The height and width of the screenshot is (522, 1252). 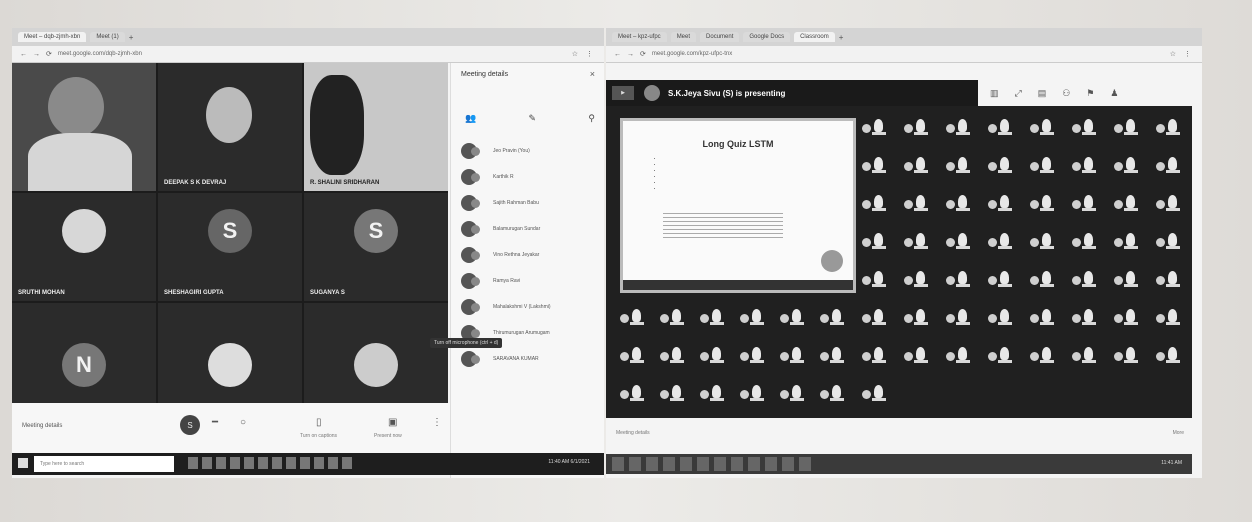 I want to click on participant-row: Vino Rethna Jeyakar, so click(x=500, y=255).